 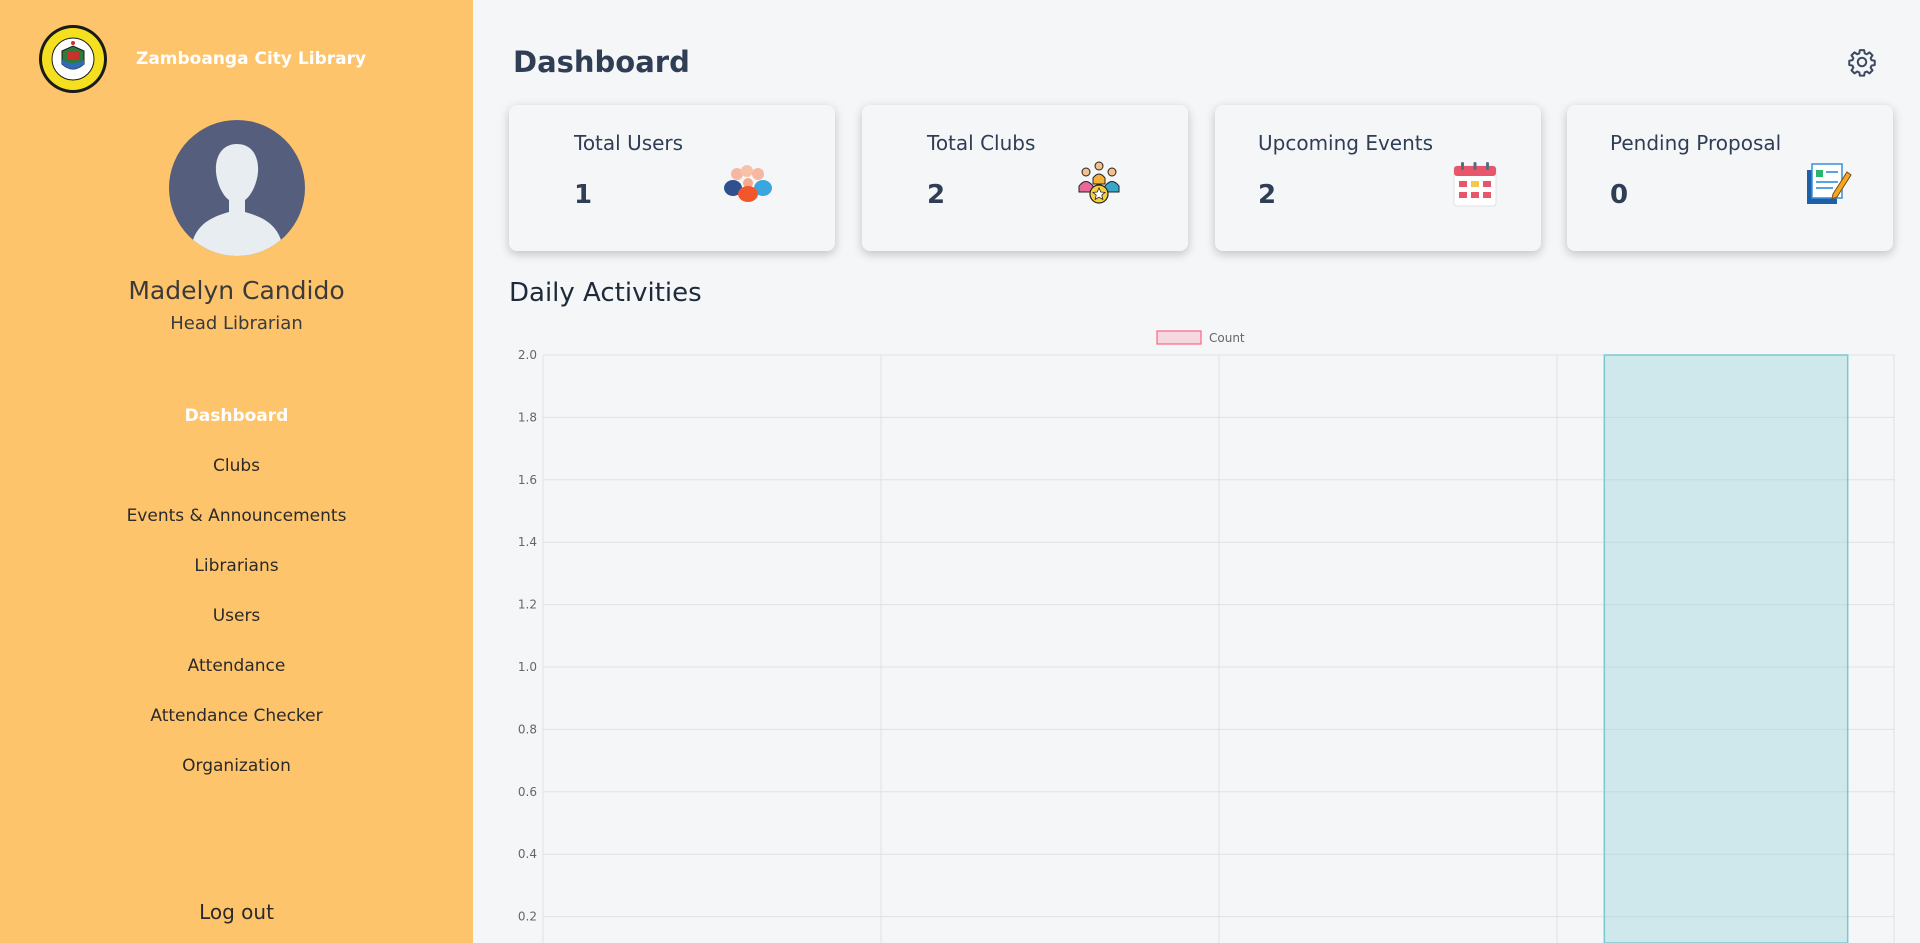 I want to click on nav-item-attendance: Attendance, so click(x=236, y=678).